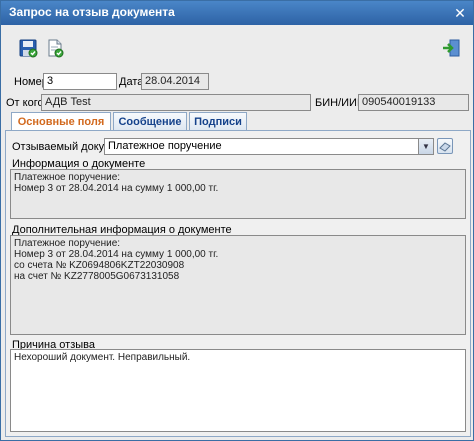 Image resolution: width=474 pixels, height=441 pixels. Describe the element at coordinates (413, 102) in the screenshot. I see `bin-field: 090540019133` at that location.